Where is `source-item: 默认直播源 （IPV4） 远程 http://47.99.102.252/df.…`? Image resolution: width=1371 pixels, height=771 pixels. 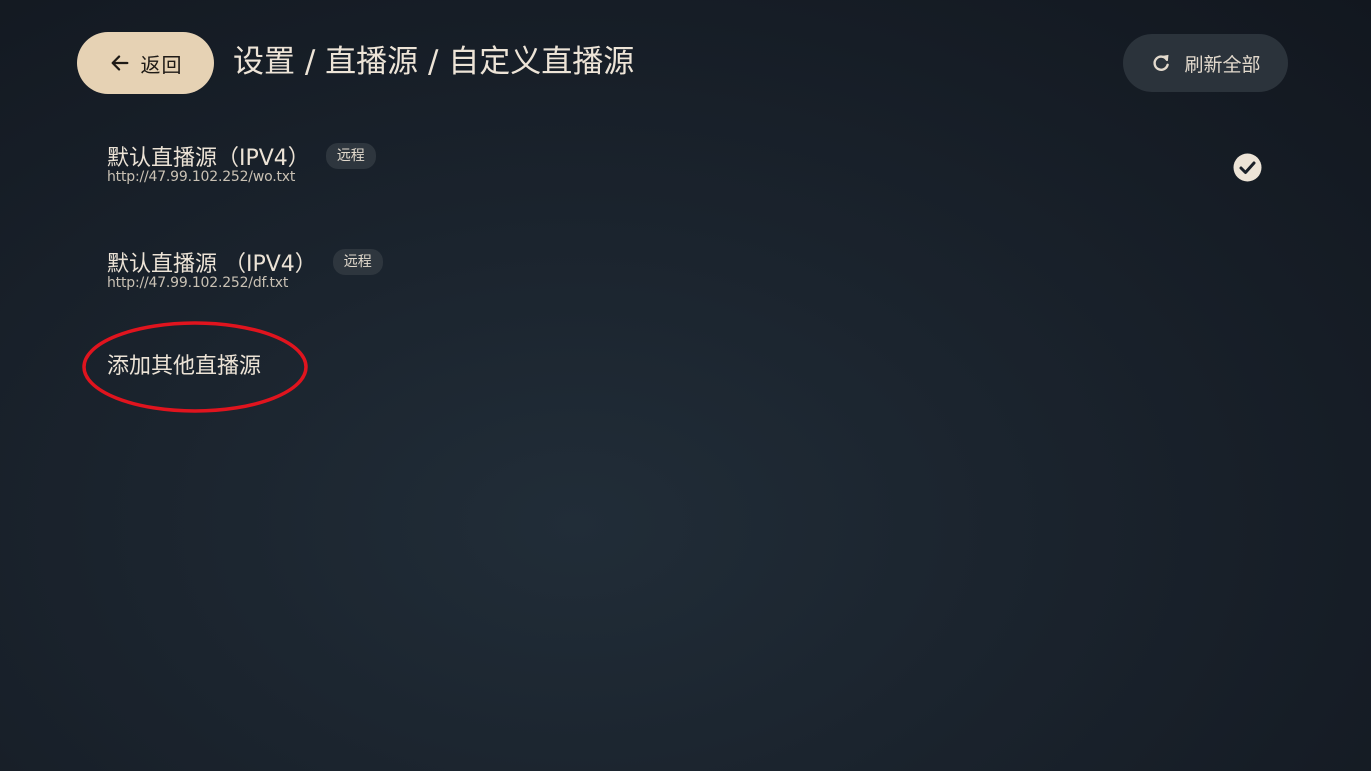 source-item: 默认直播源 （IPV4） 远程 http://47.99.102.252/df.… is located at coordinates (697, 268).